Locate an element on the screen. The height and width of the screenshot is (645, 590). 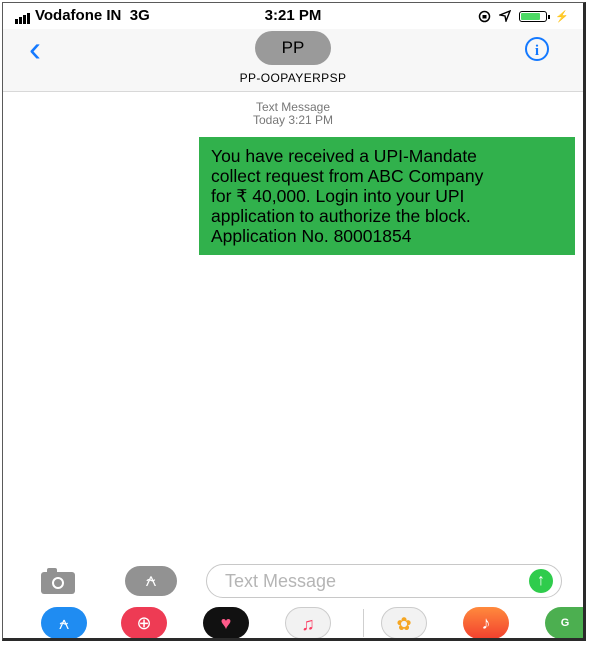
status-bar: Vodafone IN 3G 3:21 PM ⚡ is located at coordinates (293, 16).